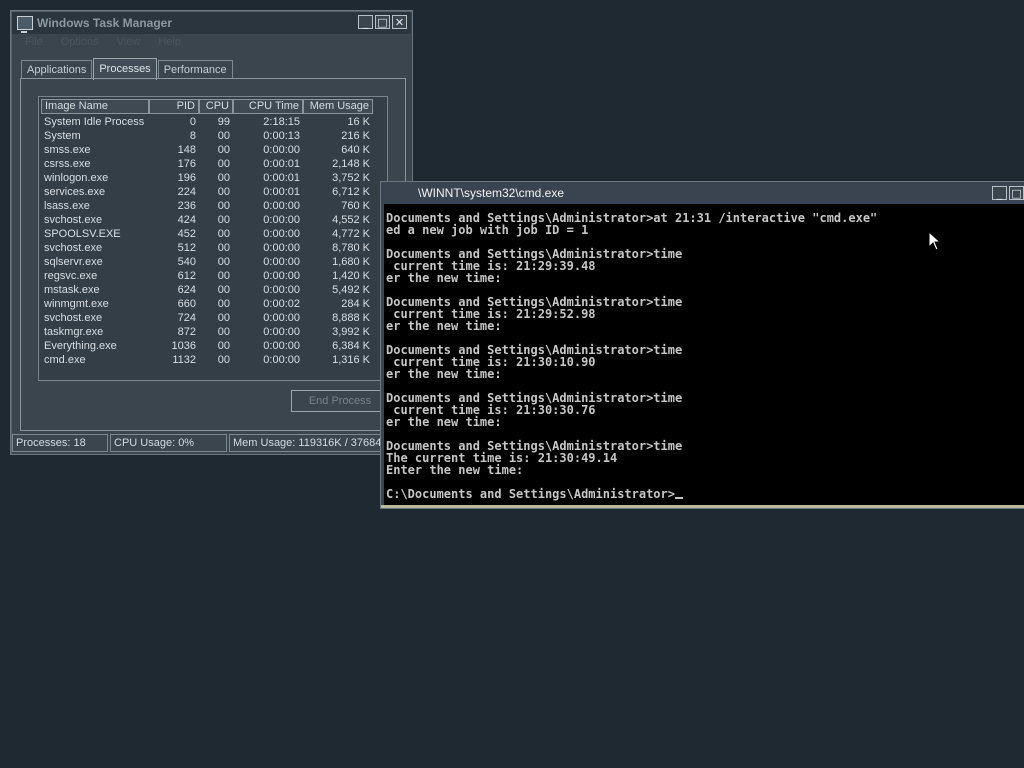 This screenshot has width=1024, height=768. I want to click on cell-mem-usage: 2,148 K, so click(351, 164).